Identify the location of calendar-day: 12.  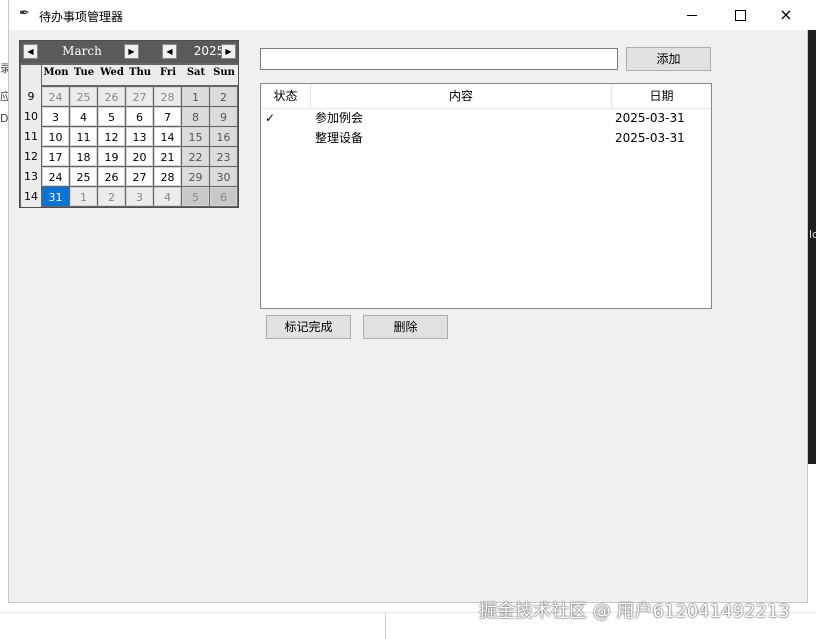
(111, 136).